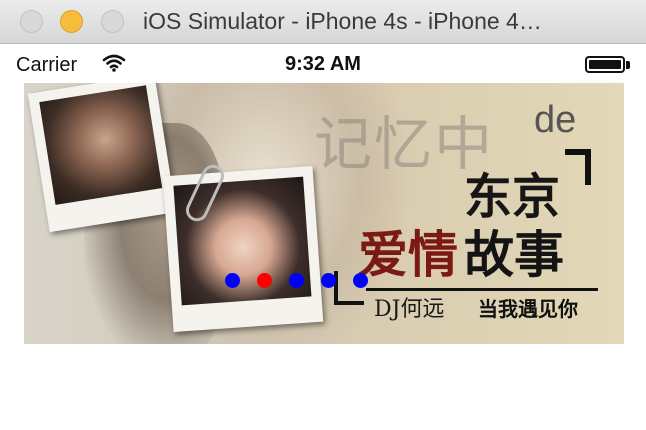 The image size is (646, 430). I want to click on close-window-button, so click(31, 21).